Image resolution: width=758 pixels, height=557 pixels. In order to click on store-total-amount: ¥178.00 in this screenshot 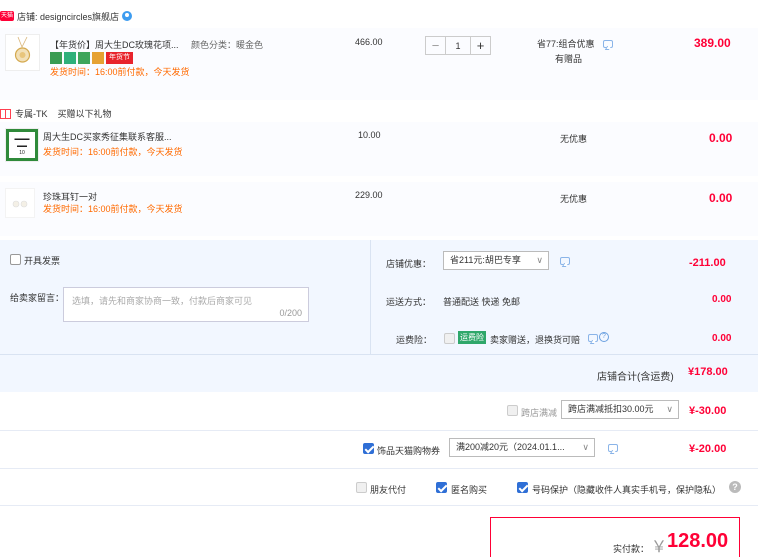, I will do `click(708, 372)`.